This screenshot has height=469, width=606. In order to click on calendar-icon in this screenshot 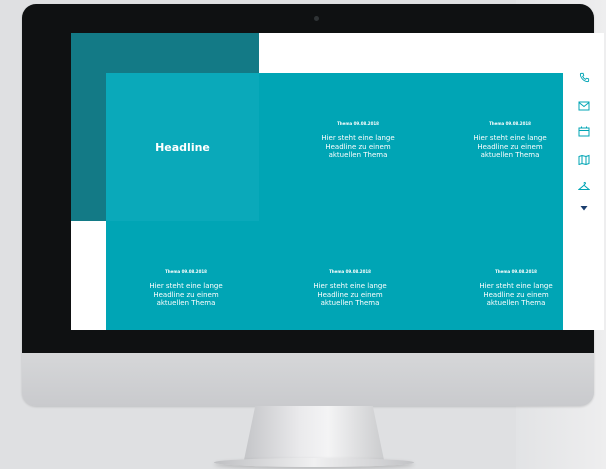, I will do `click(584, 131)`.